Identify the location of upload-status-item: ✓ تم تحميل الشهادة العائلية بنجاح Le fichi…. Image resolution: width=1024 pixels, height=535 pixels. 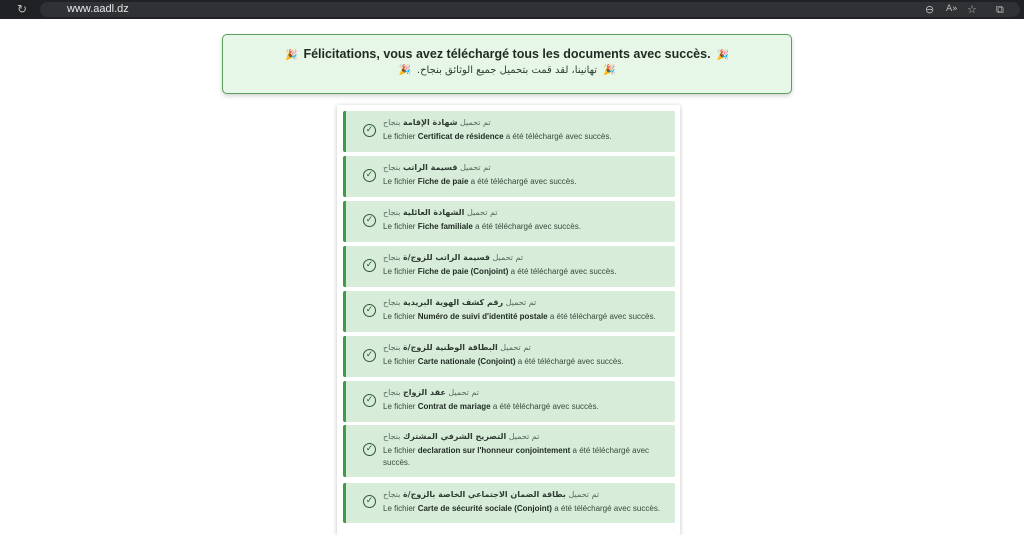
(509, 221).